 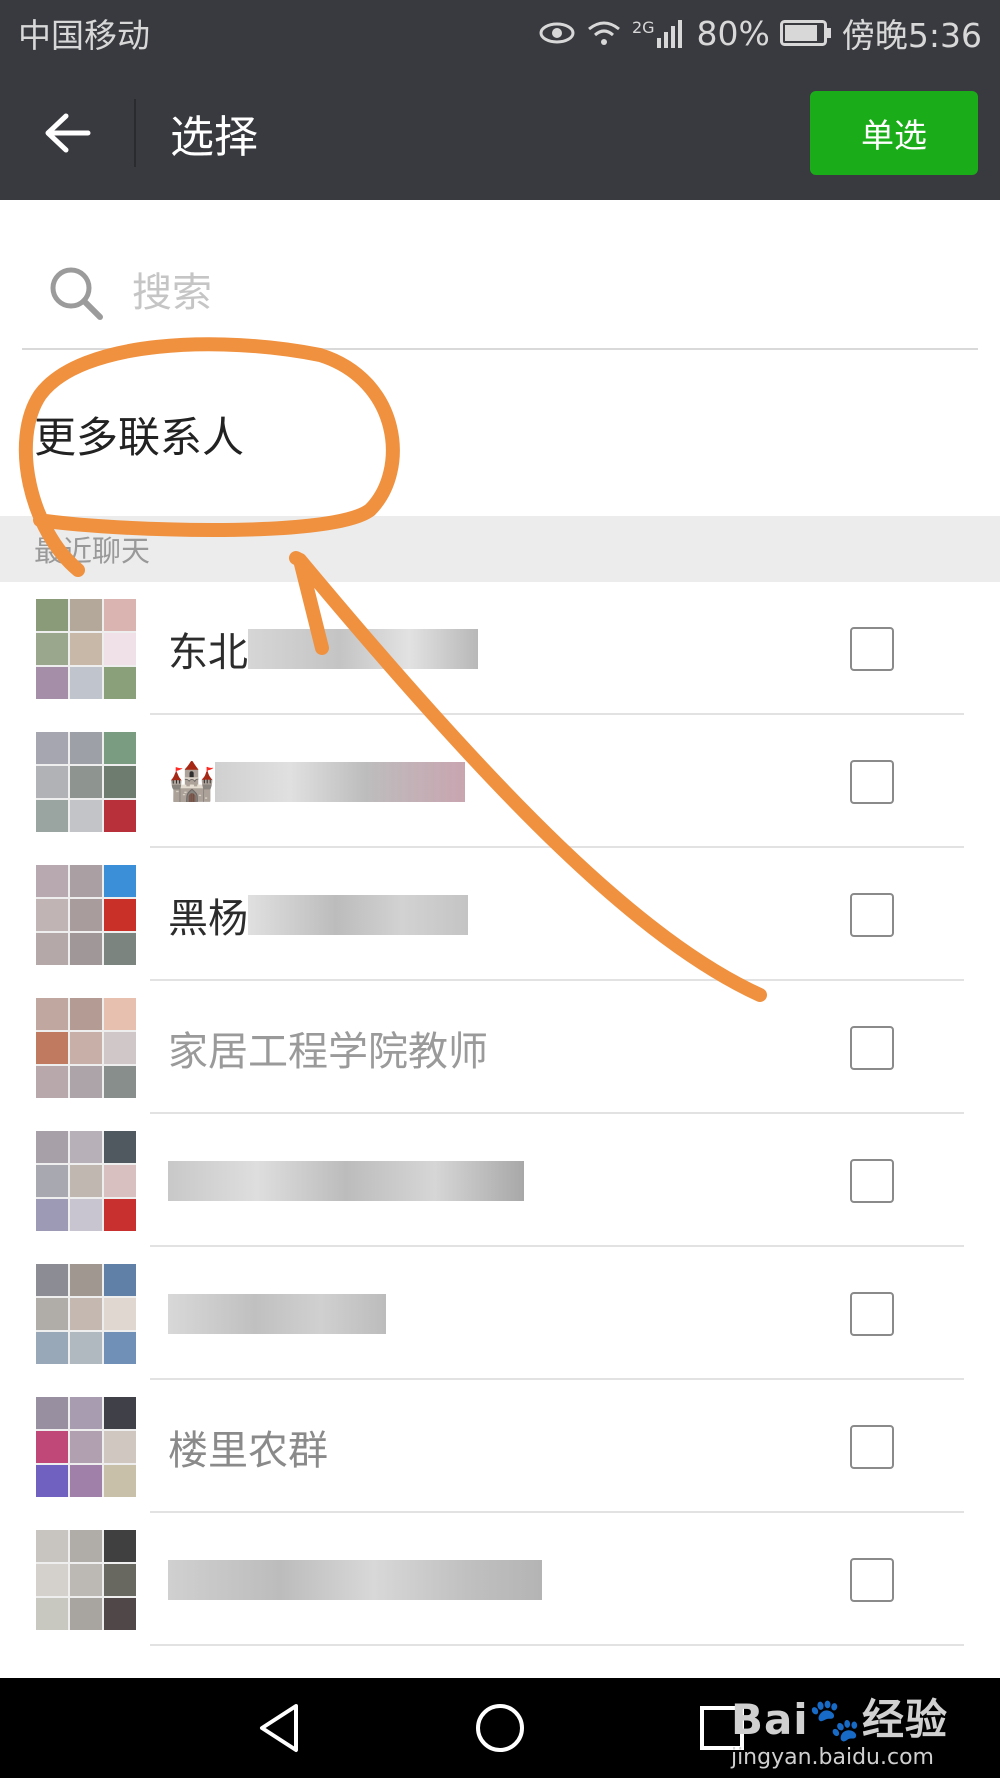 What do you see at coordinates (328, 1051) in the screenshot?
I see `chat-name: 家居工程学院教师` at bounding box center [328, 1051].